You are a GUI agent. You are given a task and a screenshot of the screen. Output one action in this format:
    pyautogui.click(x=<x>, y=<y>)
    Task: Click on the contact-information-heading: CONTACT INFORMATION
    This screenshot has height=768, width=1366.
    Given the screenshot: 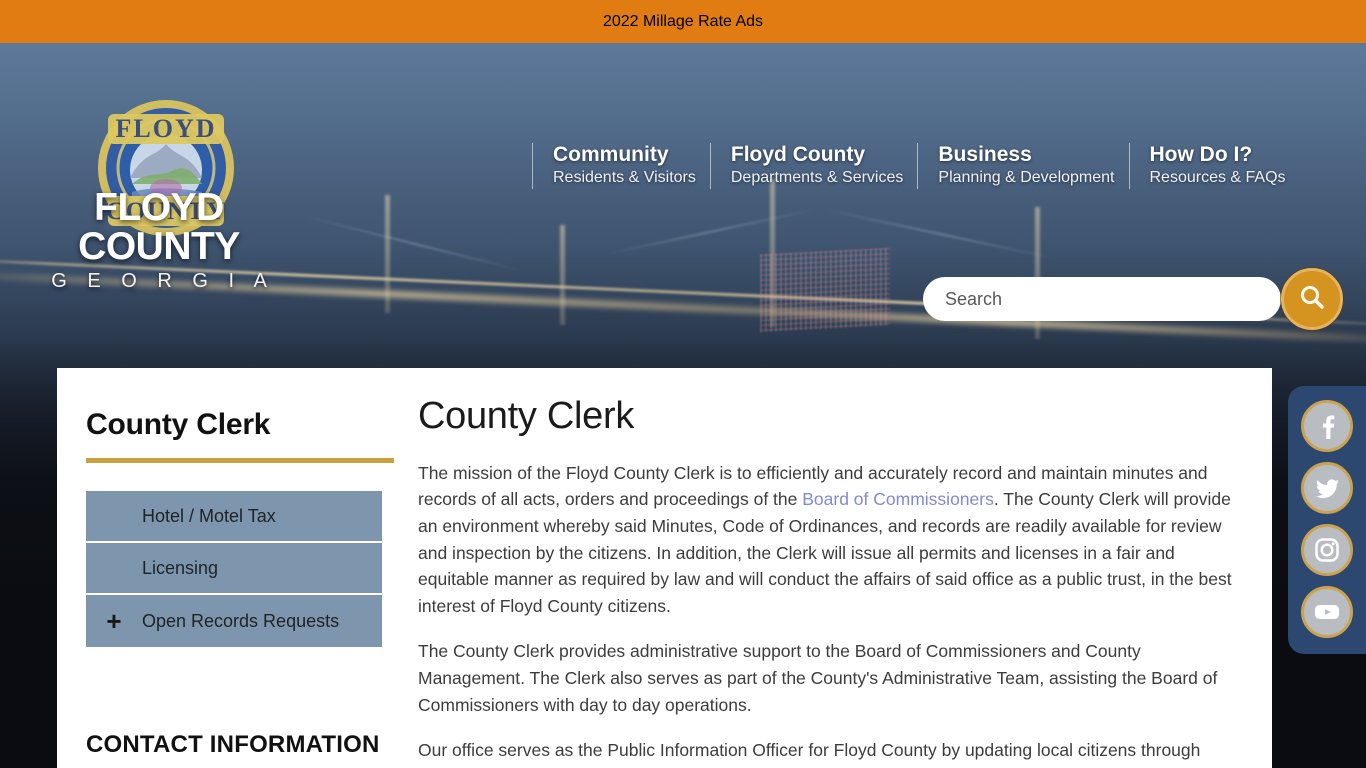 What is the action you would take?
    pyautogui.click(x=233, y=744)
    